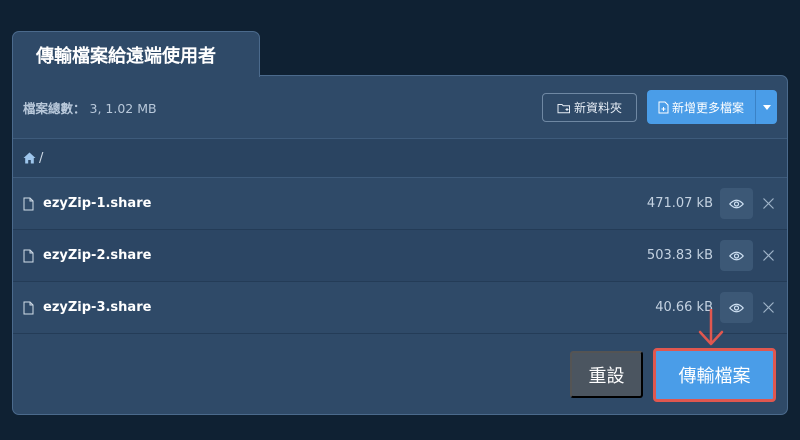 This screenshot has width=800, height=440. Describe the element at coordinates (29, 158) in the screenshot. I see `home-icon` at that location.